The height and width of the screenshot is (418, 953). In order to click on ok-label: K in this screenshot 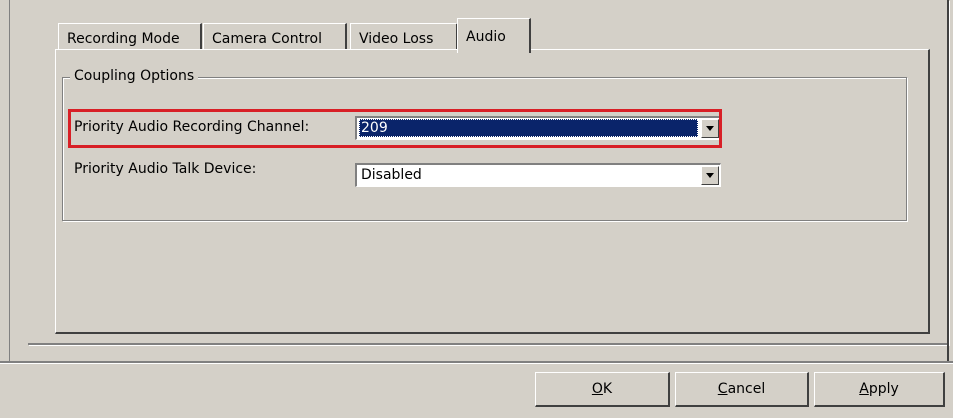, I will do `click(607, 389)`.